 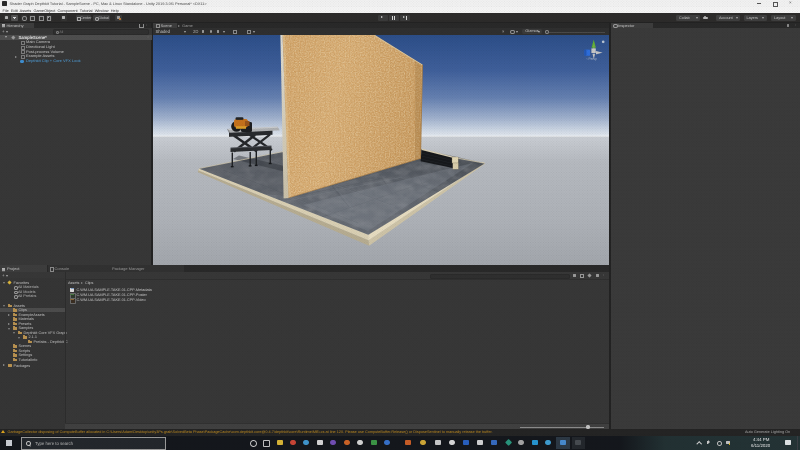 What do you see at coordinates (592, 59) in the screenshot?
I see `svg-text: ‹ Persp` at bounding box center [592, 59].